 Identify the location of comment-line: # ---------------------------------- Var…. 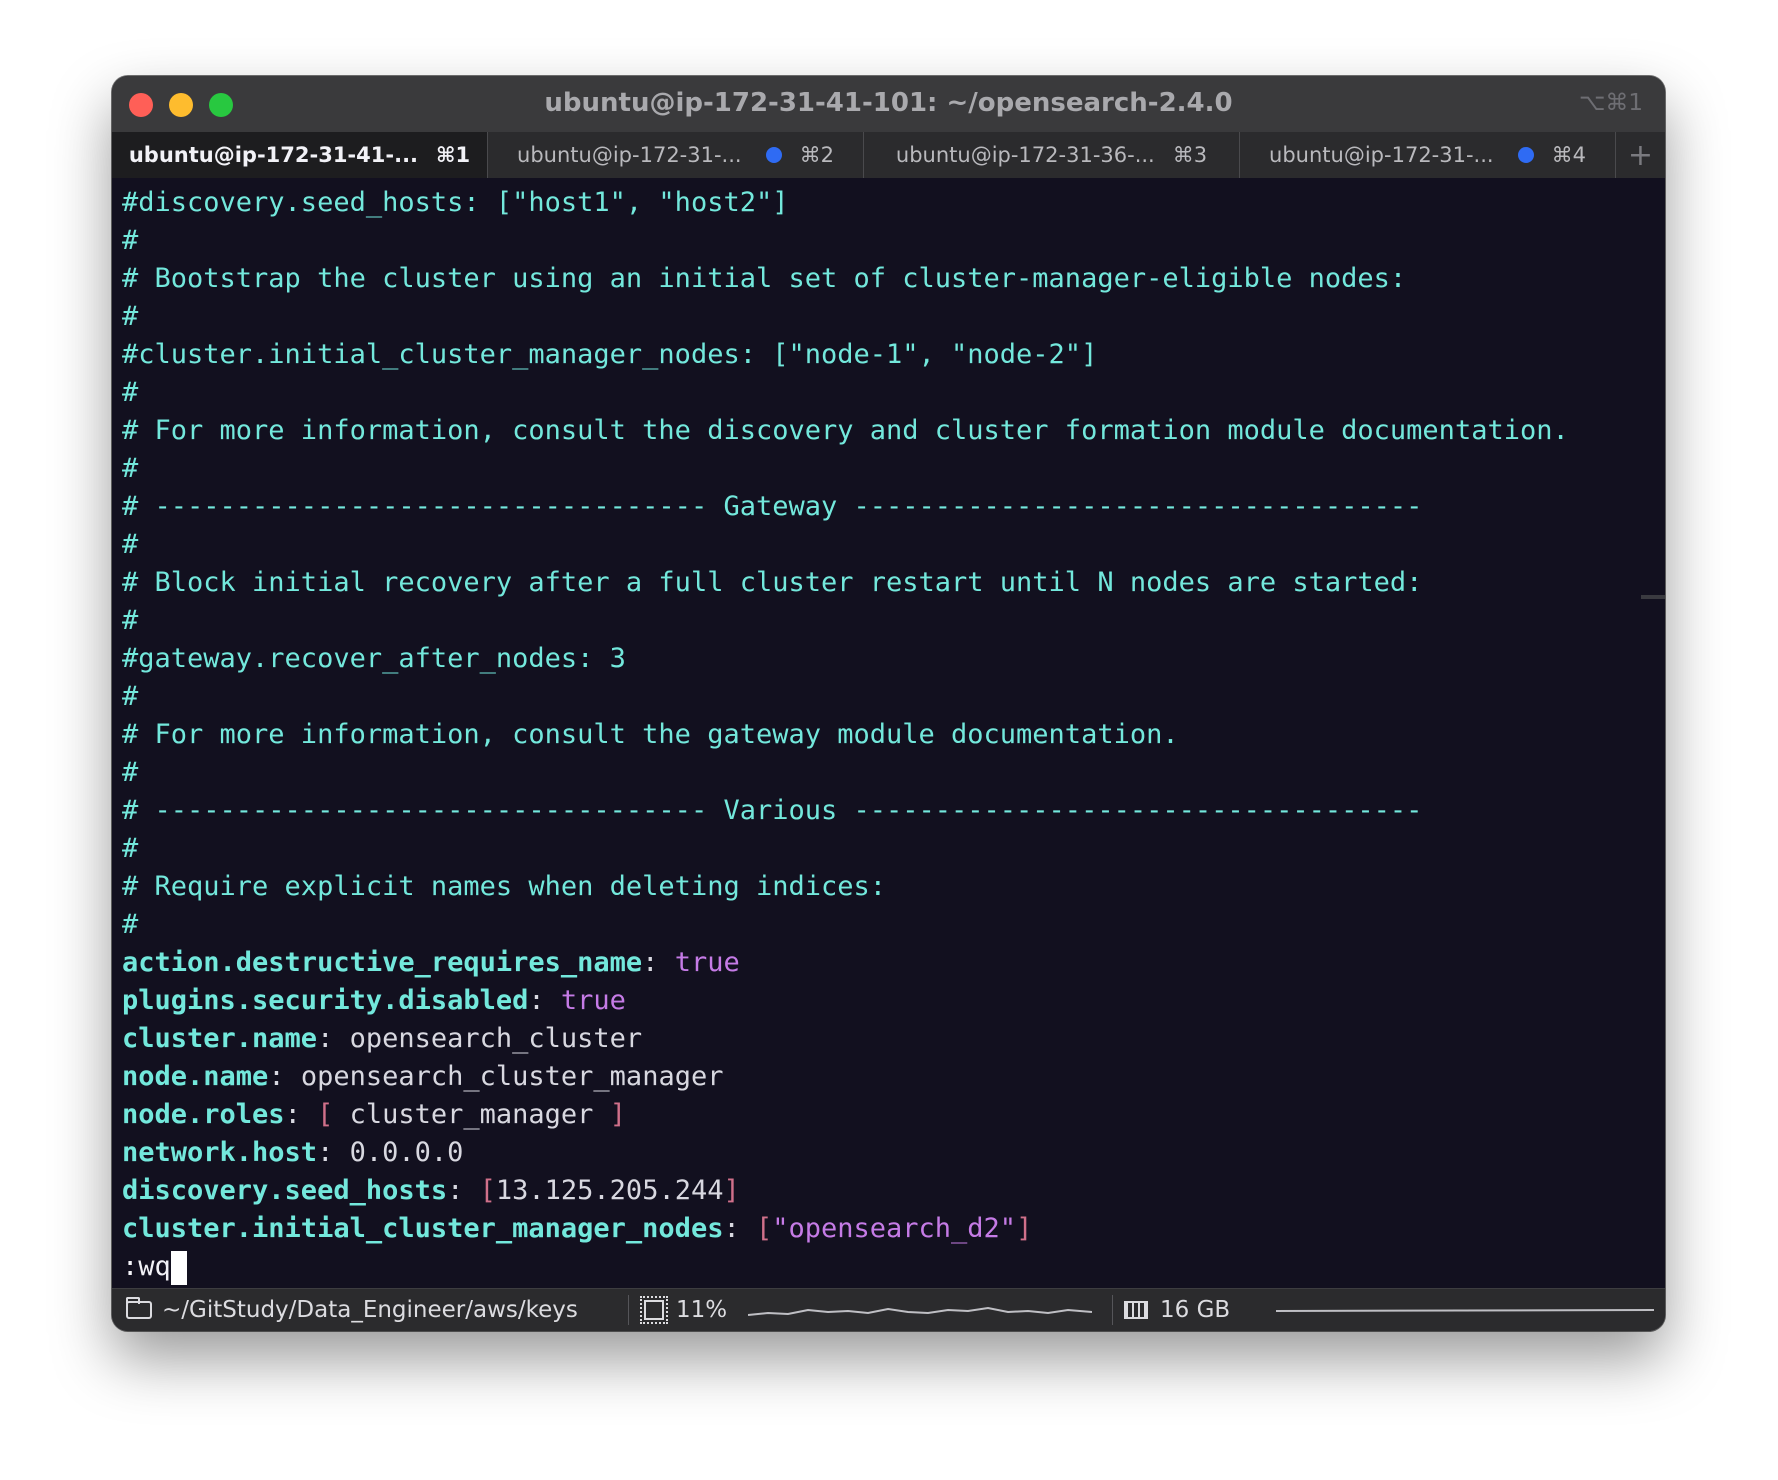
(772, 810).